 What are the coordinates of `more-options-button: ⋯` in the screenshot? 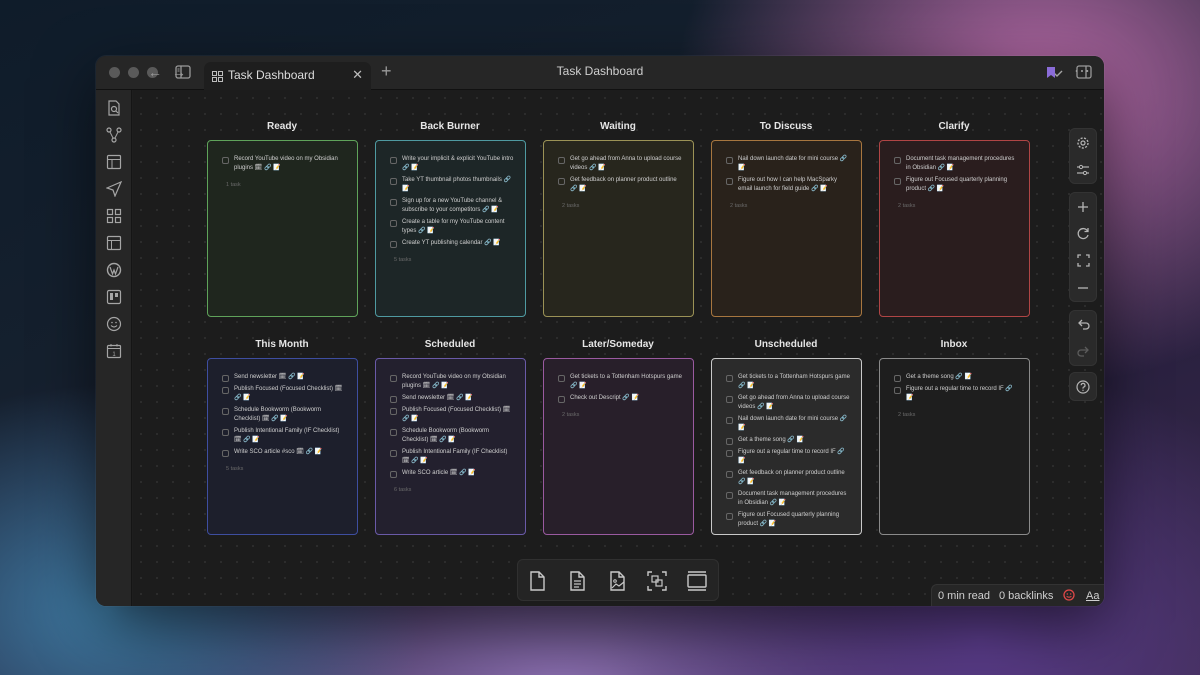 It's located at (1082, 71).